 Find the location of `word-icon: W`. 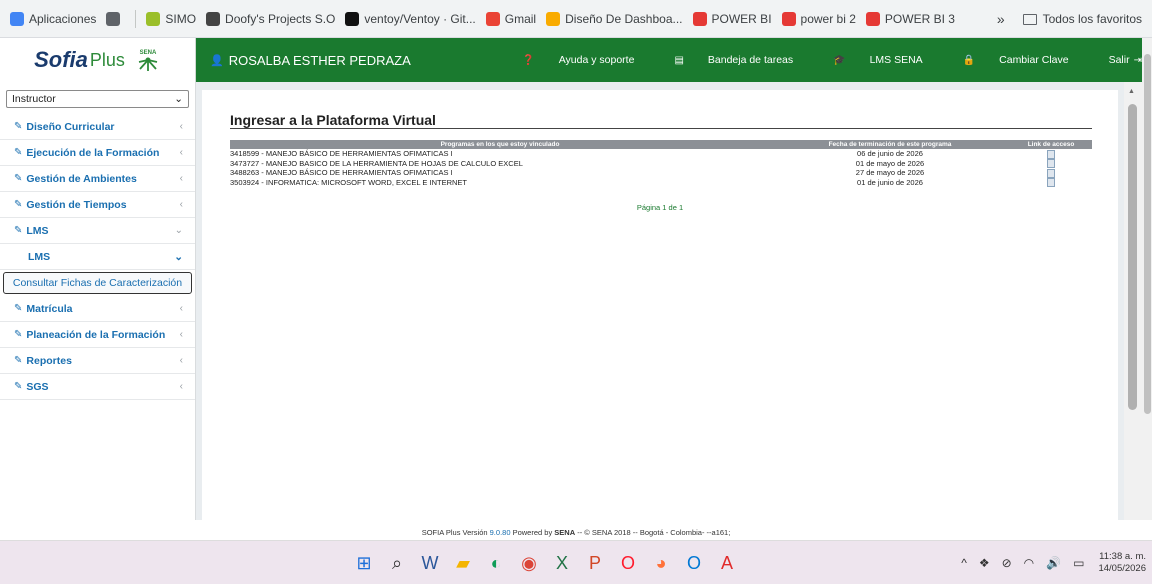

word-icon: W is located at coordinates (430, 563).